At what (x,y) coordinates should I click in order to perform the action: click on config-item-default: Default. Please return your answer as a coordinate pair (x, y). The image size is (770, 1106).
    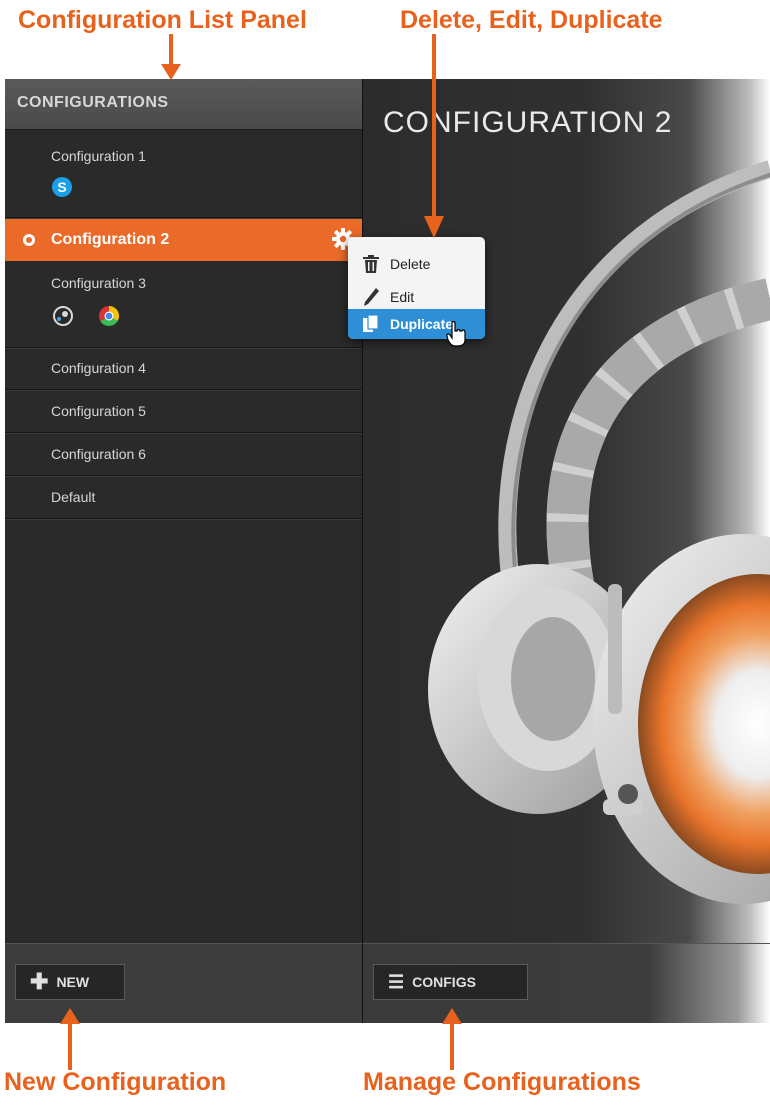
    Looking at the image, I should click on (183, 497).